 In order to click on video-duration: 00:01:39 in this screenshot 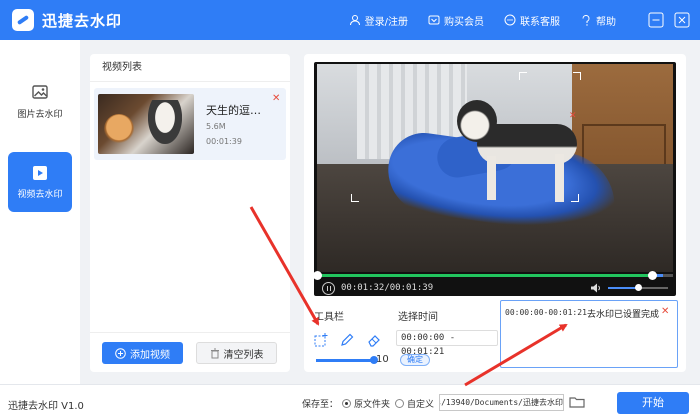, I will do `click(224, 141)`.